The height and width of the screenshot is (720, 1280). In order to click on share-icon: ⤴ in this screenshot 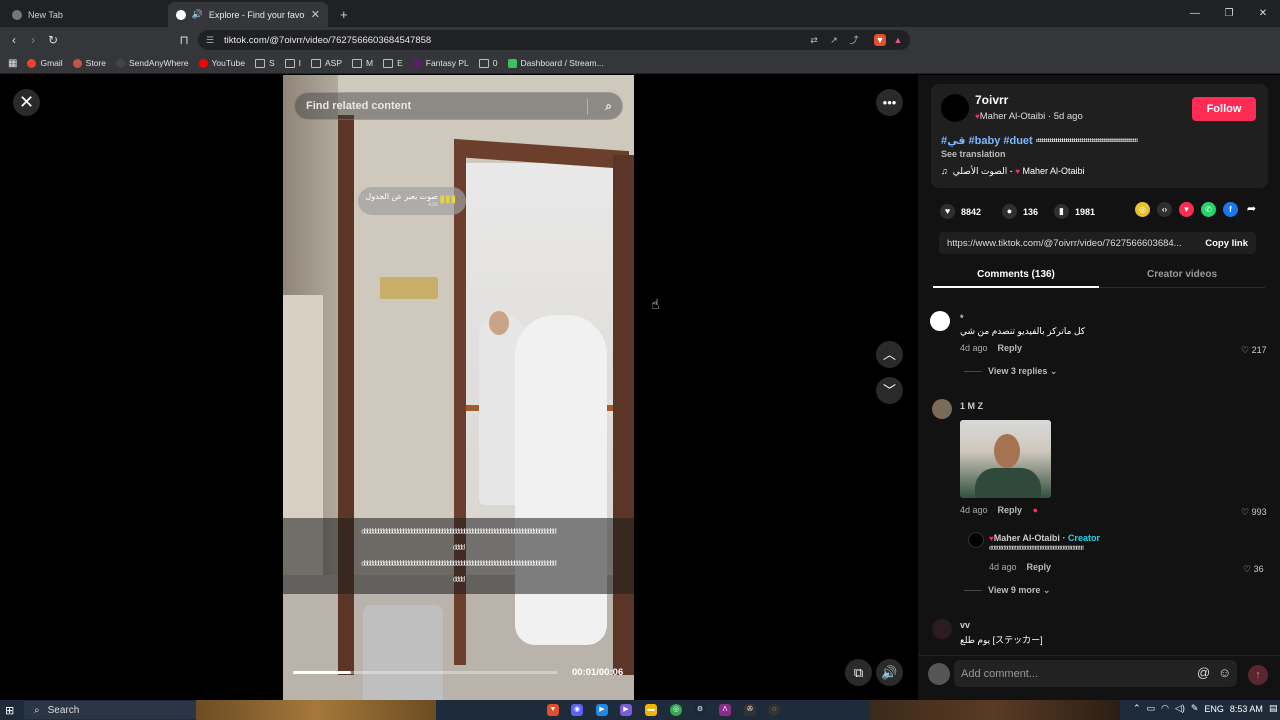, I will do `click(854, 40)`.